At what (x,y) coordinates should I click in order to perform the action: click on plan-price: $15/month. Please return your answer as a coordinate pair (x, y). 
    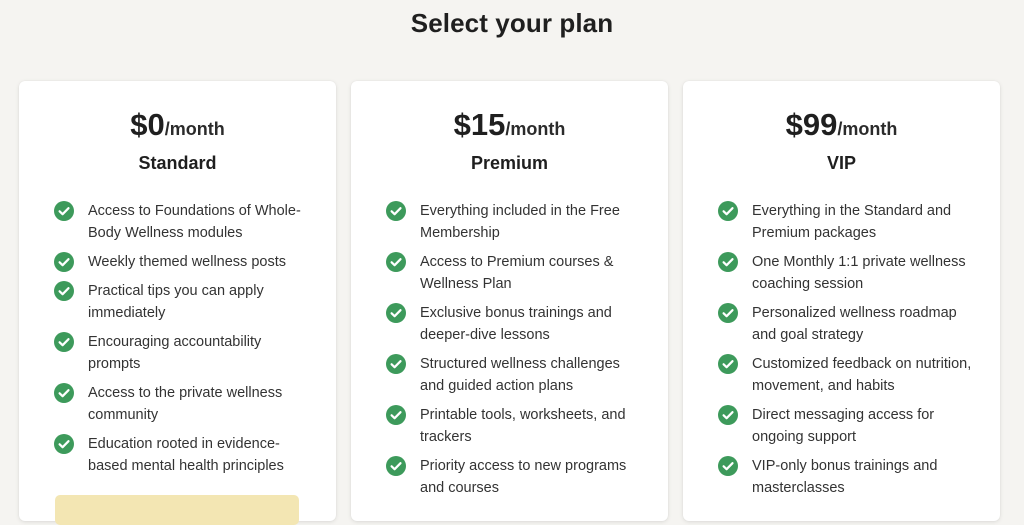
    Looking at the image, I should click on (509, 125).